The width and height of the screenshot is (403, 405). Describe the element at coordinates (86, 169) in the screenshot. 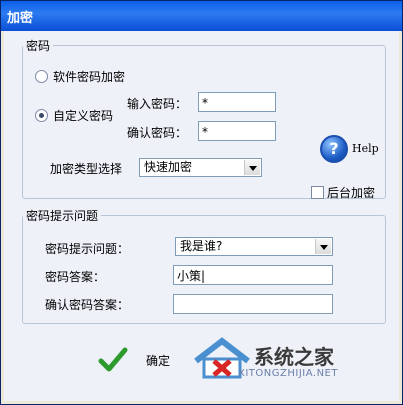

I see `encryption-type-label: 加密类型选择` at that location.